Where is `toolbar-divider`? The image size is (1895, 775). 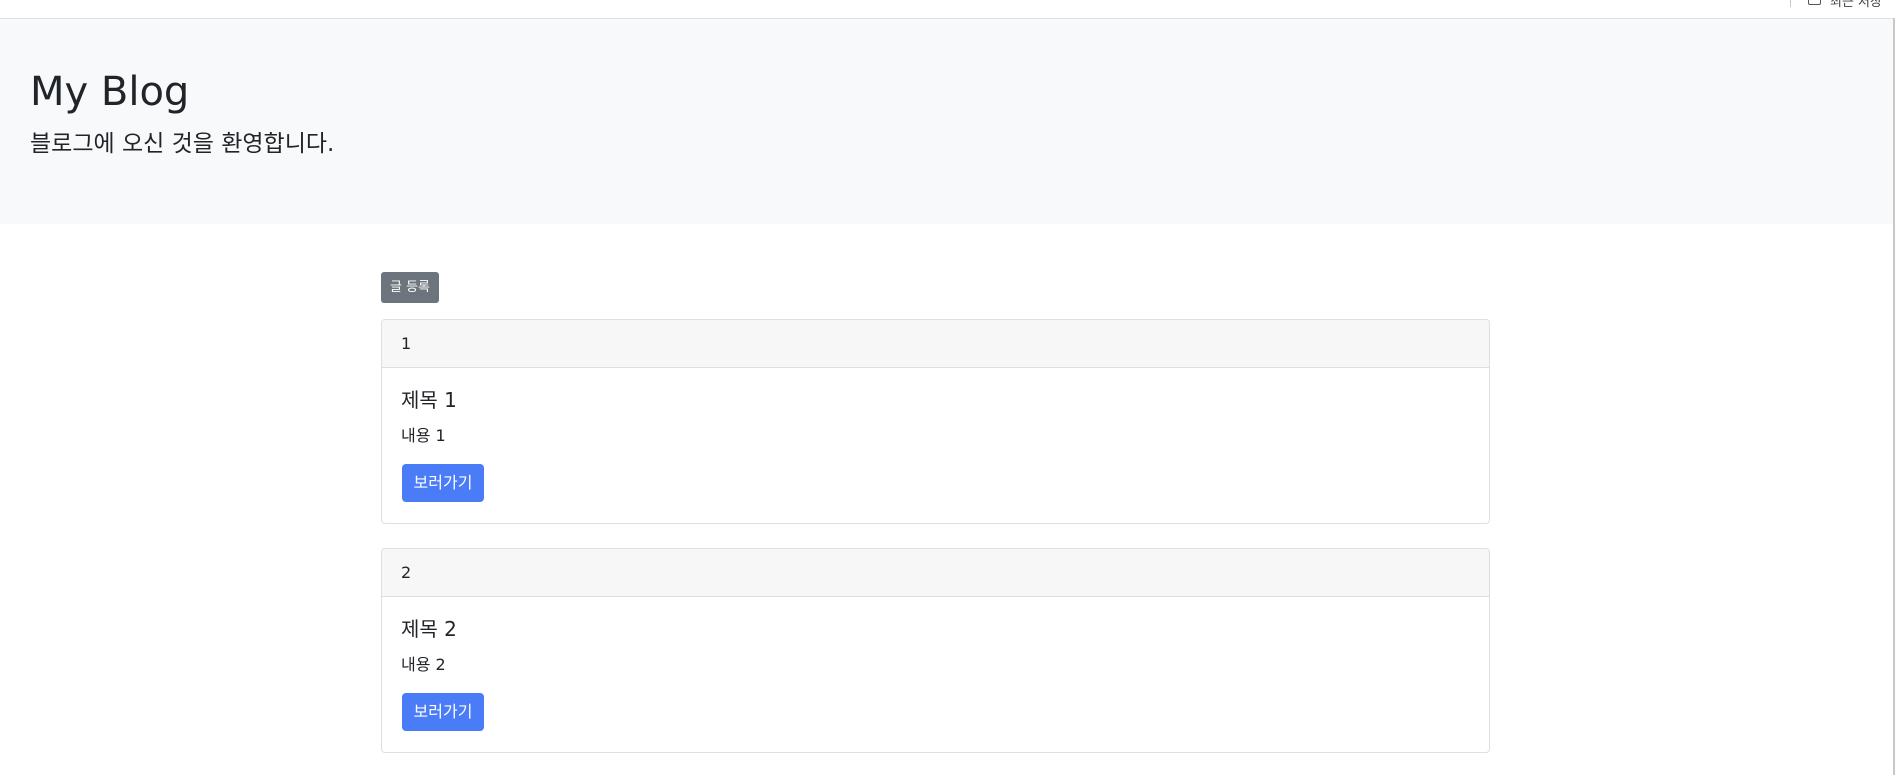 toolbar-divider is located at coordinates (1790, 3).